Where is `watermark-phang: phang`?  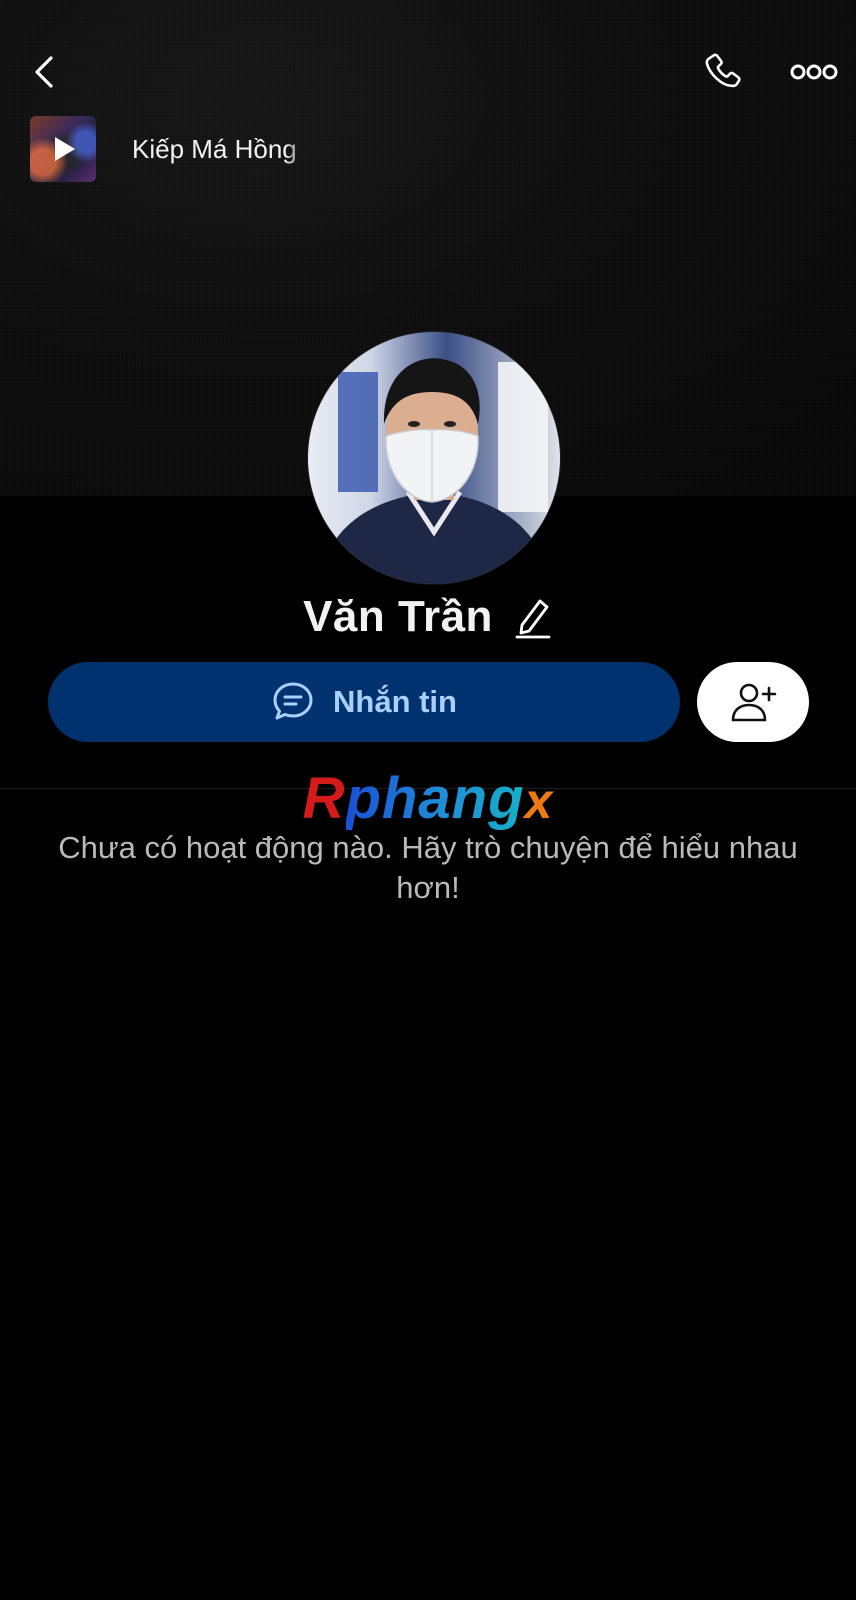 watermark-phang: phang is located at coordinates (435, 798).